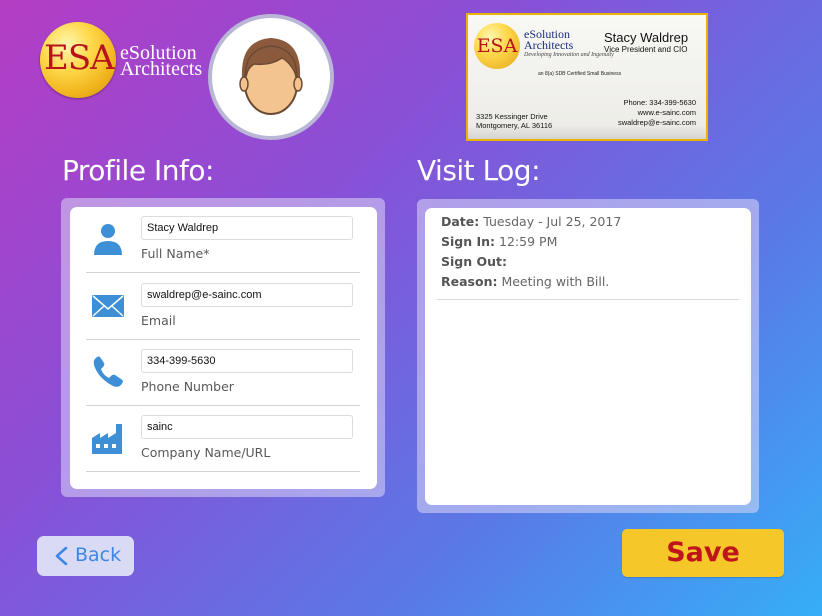 The image size is (822, 616). I want to click on save-button-label: Save, so click(703, 552).